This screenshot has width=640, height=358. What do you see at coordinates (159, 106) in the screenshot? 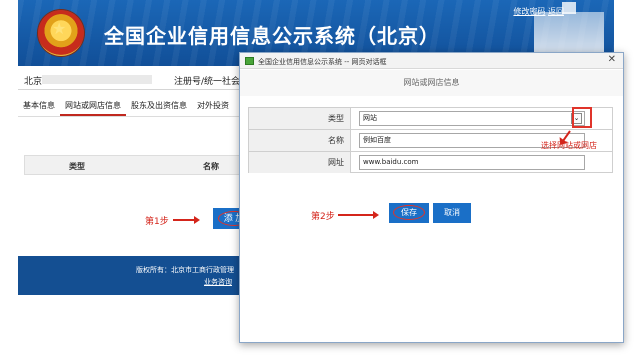
I see `tab-shareholders: 股东及出资信息` at bounding box center [159, 106].